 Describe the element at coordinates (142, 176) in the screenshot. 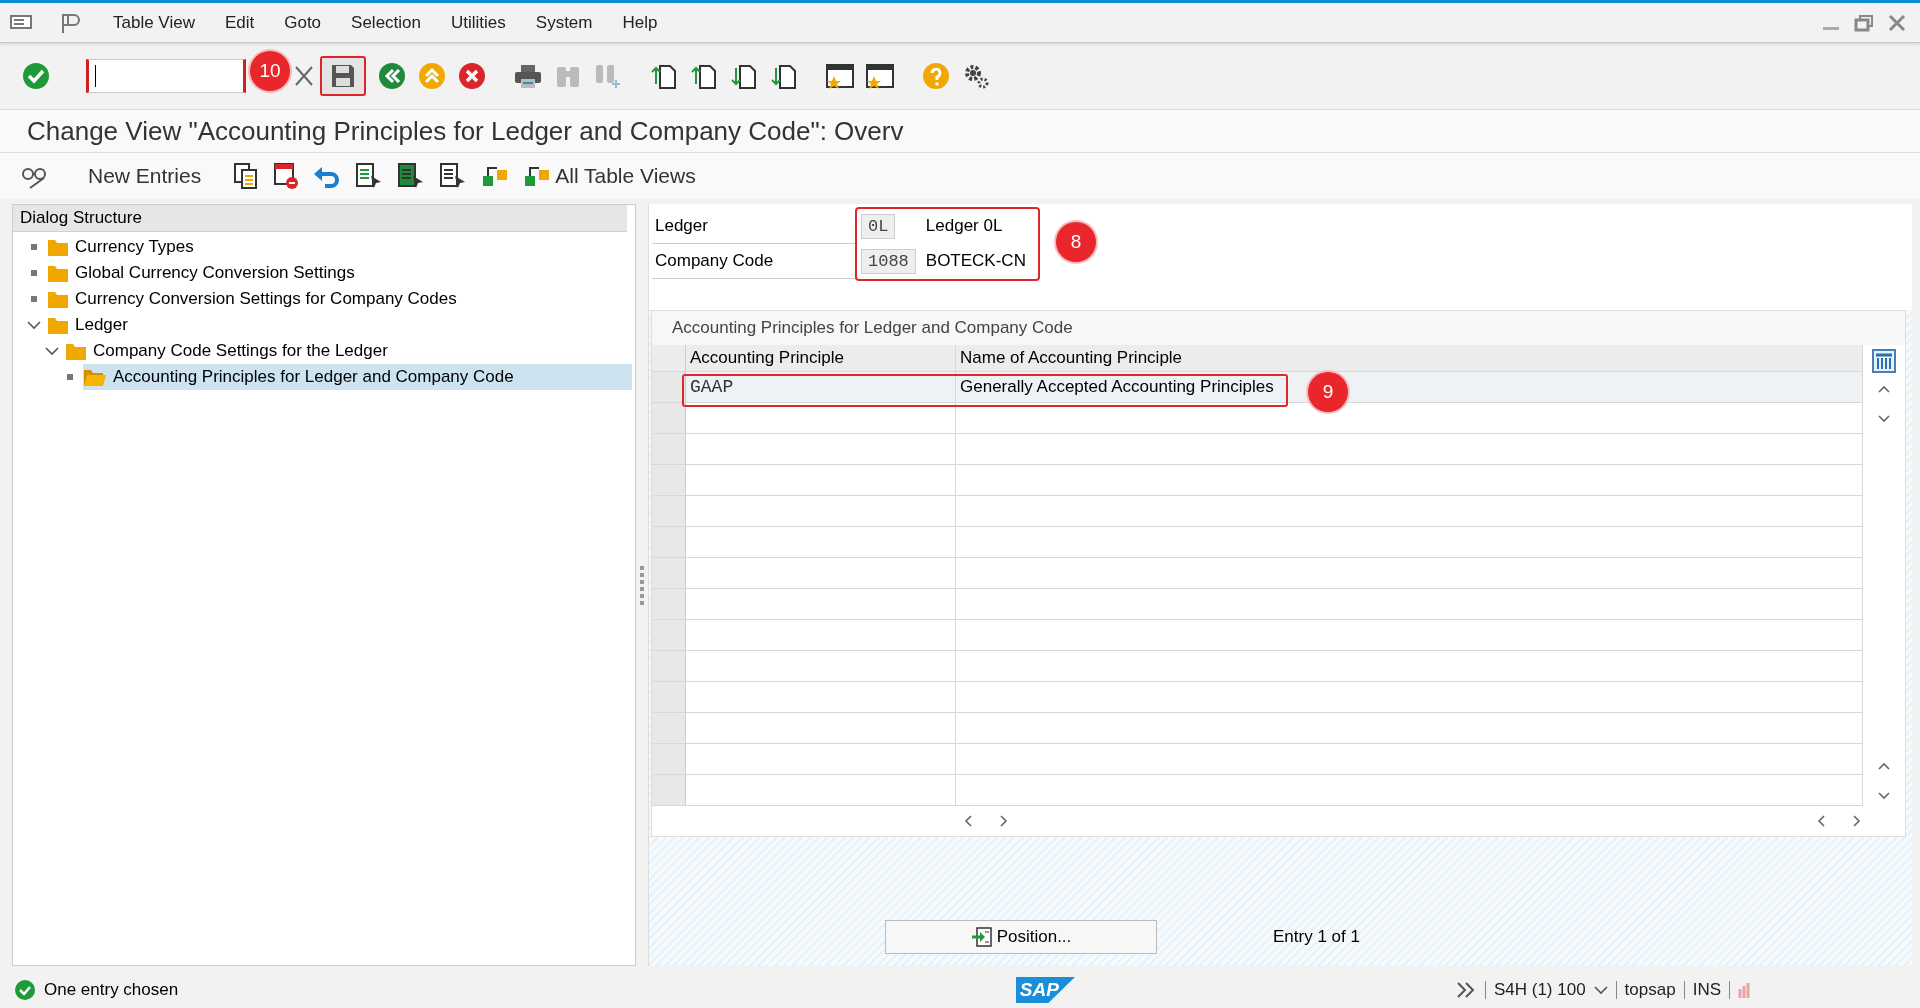

I see `new-entries-button: New Entries` at that location.